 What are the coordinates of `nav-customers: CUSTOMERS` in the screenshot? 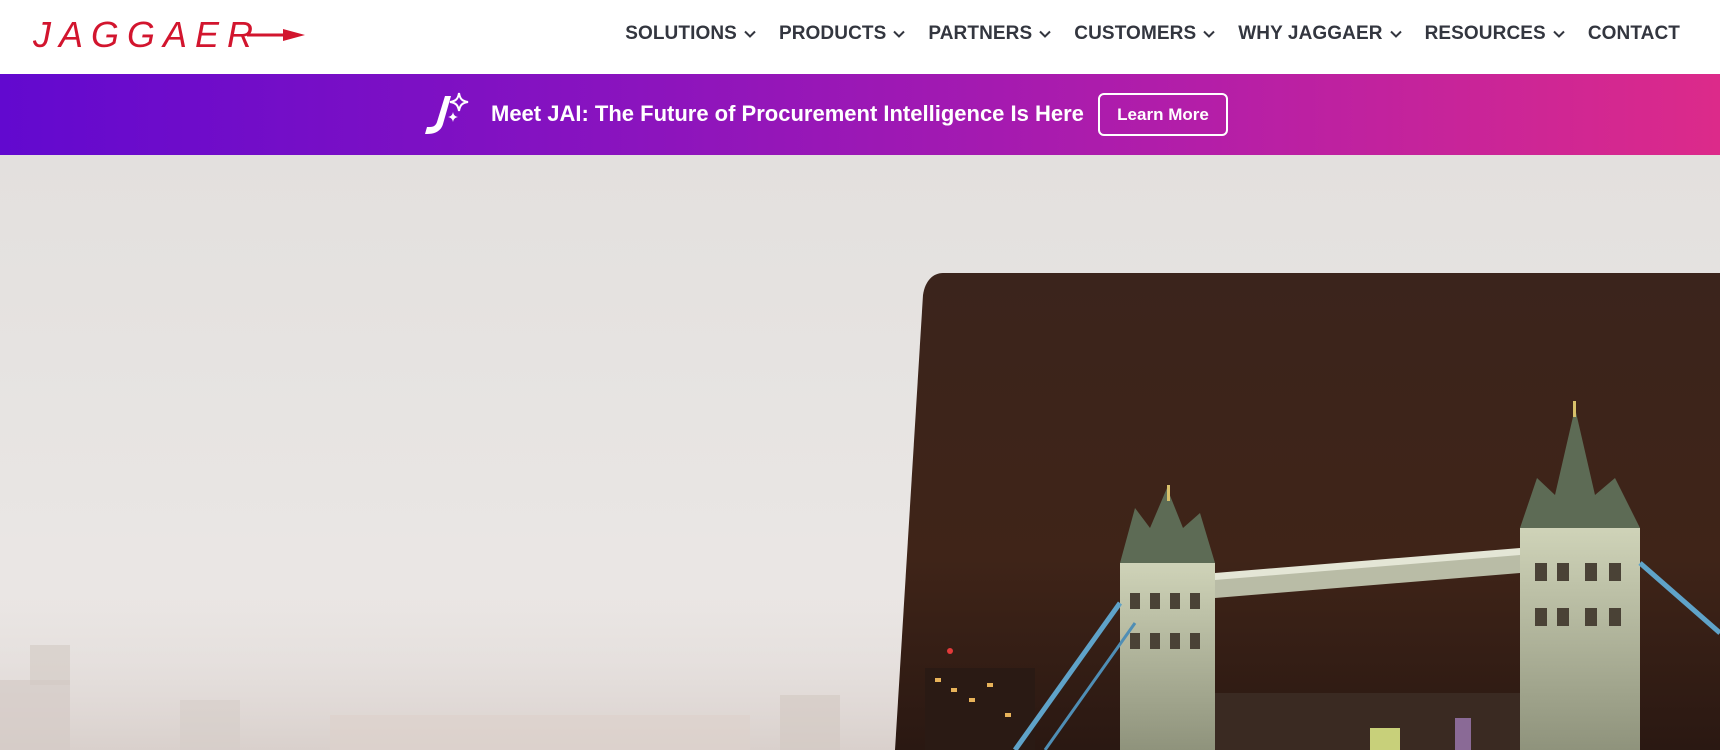 It's located at (1145, 34).